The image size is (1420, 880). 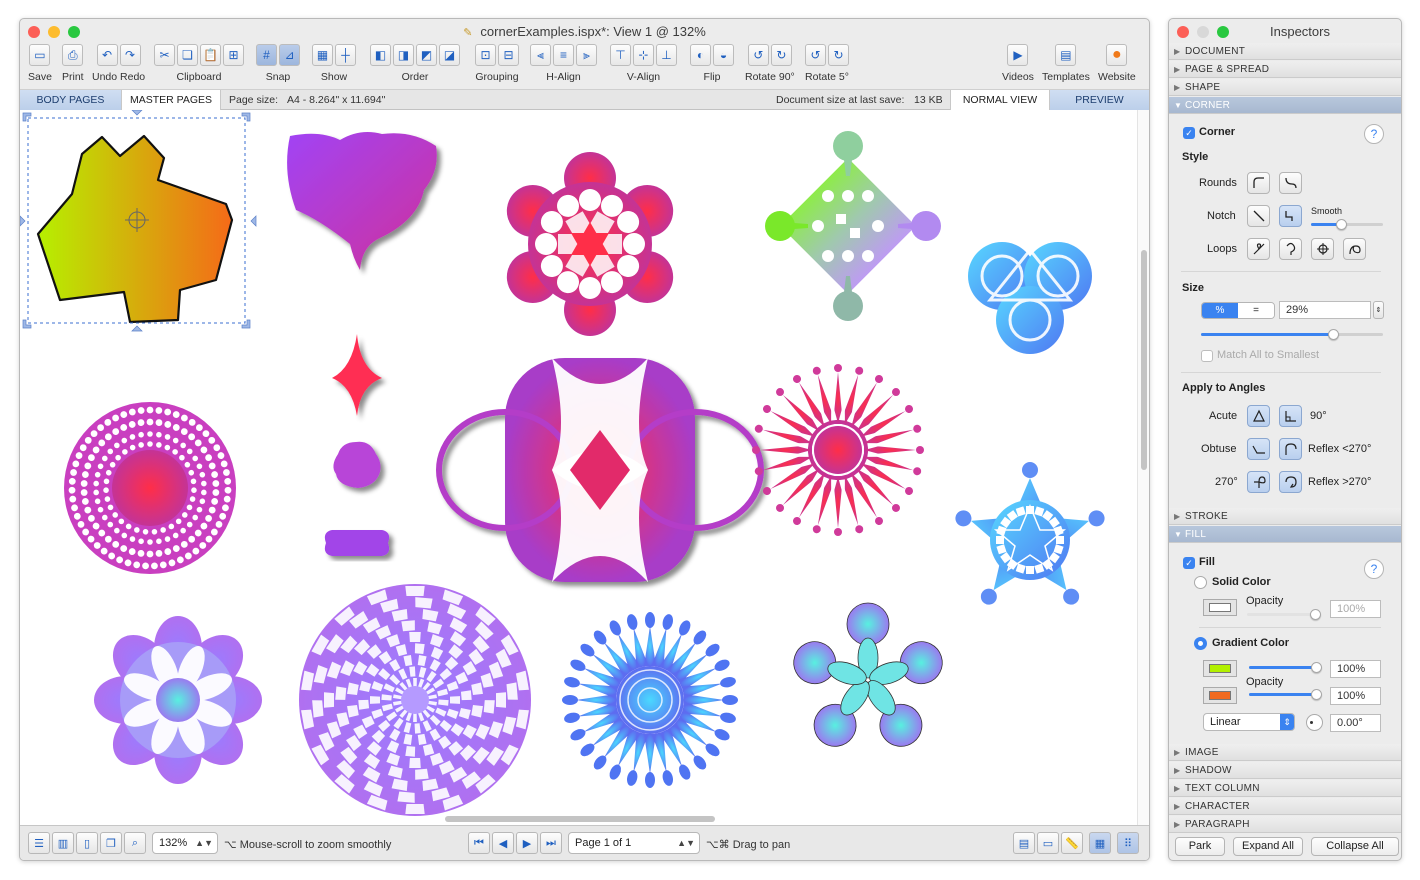 I want to click on layout-single-icon: ☰, so click(x=39, y=843).